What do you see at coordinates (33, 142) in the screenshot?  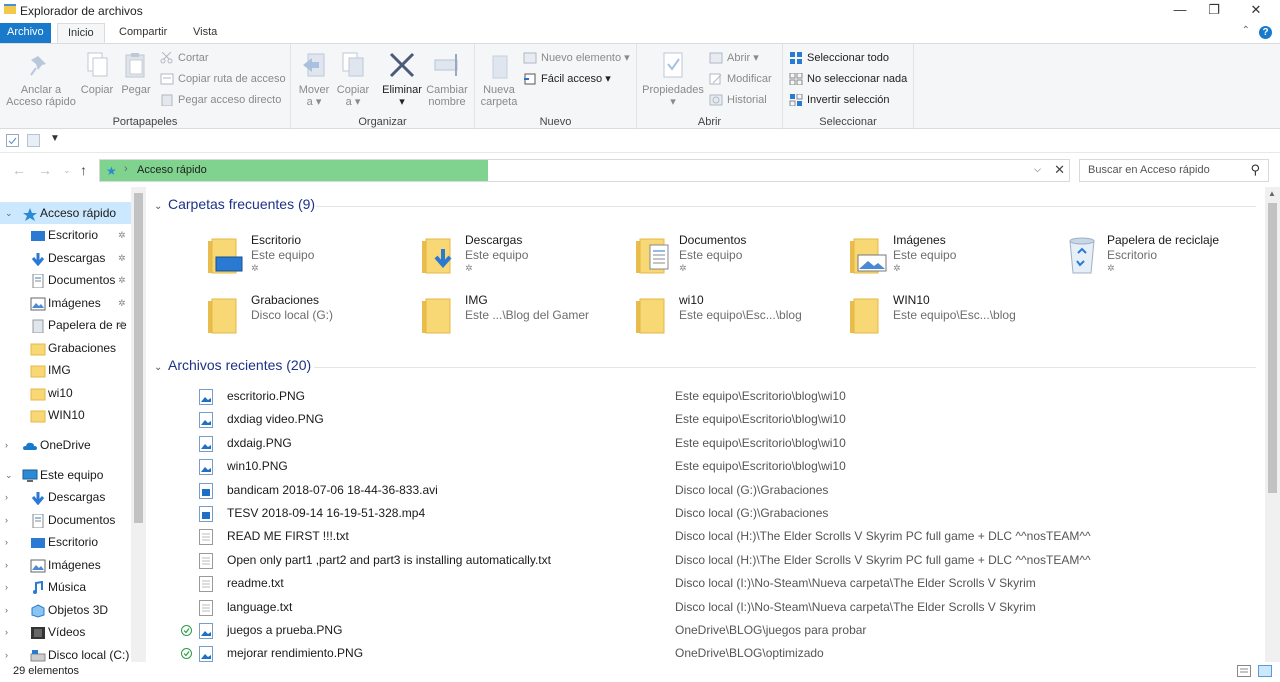 I see `new-folder-qat-icon` at bounding box center [33, 142].